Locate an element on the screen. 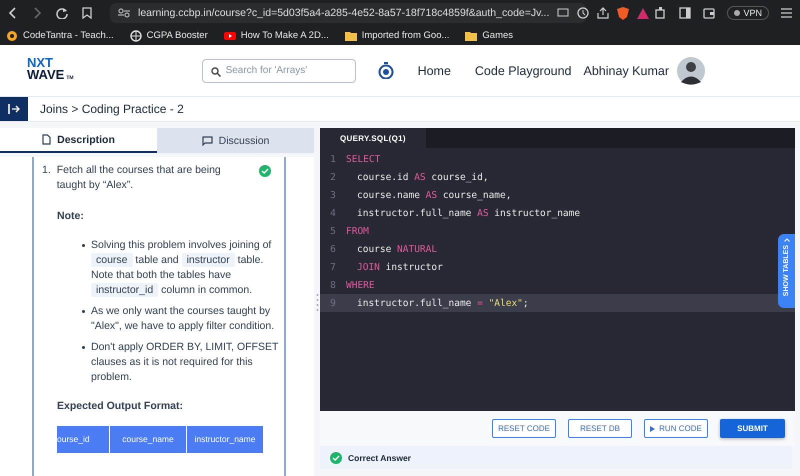 This screenshot has height=476, width=800. code-line: course.id AS course_id, is located at coordinates (422, 177).